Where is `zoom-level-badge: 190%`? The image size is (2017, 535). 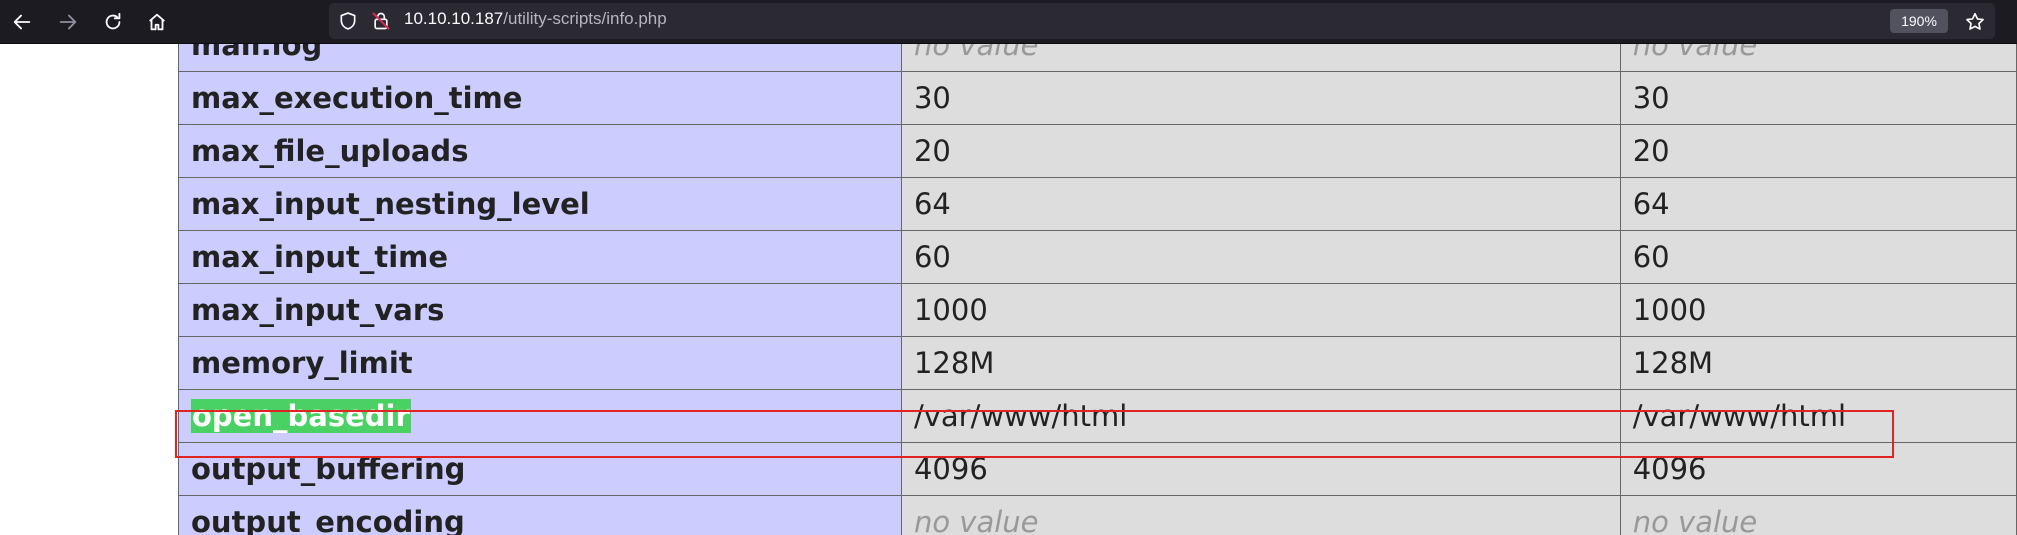
zoom-level-badge: 190% is located at coordinates (1919, 21).